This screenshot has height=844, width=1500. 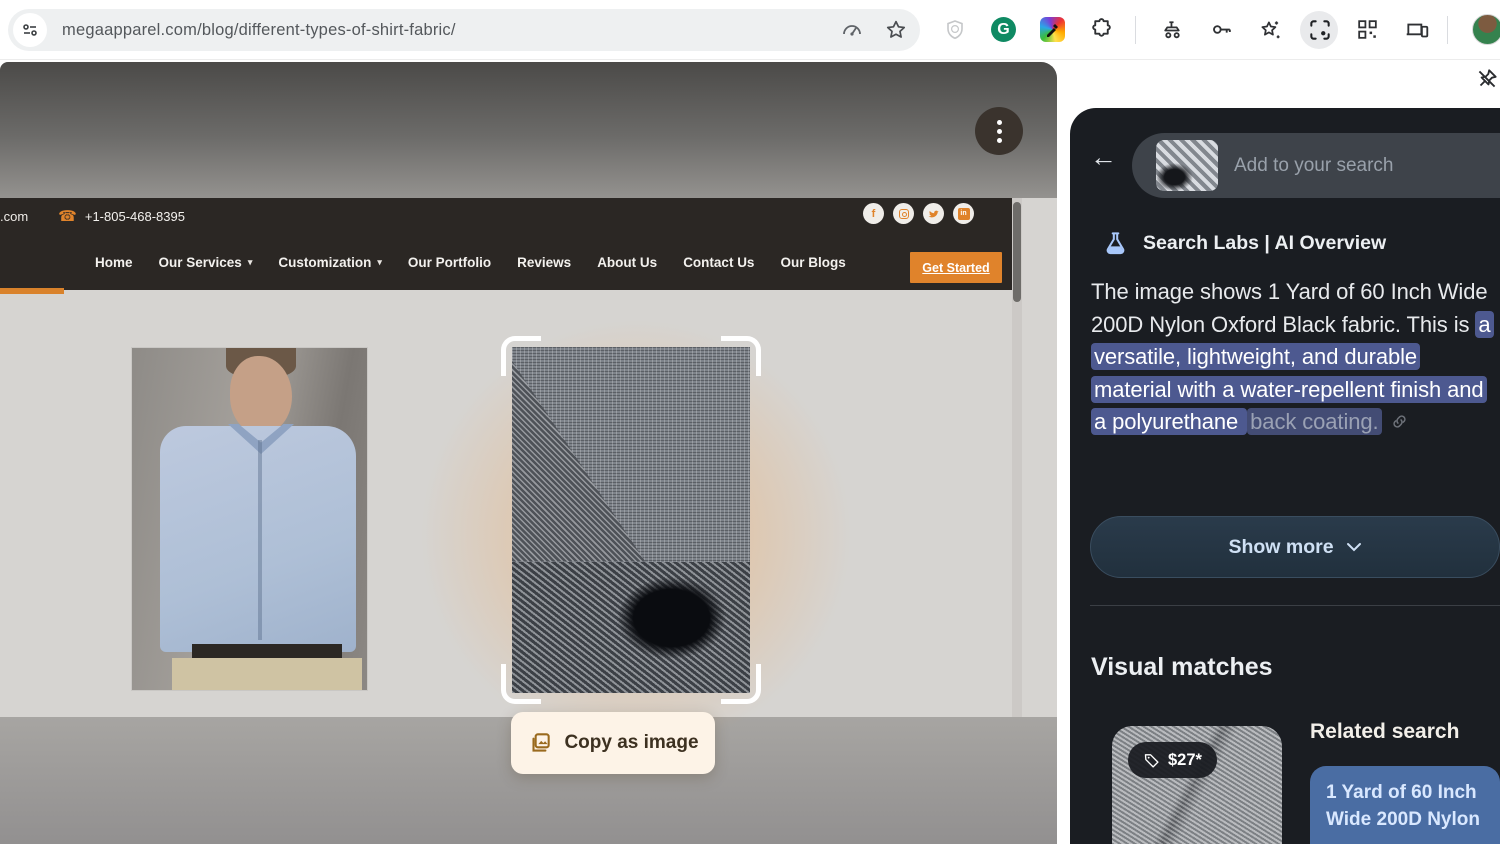 I want to click on devices-icon, so click(x=1417, y=30).